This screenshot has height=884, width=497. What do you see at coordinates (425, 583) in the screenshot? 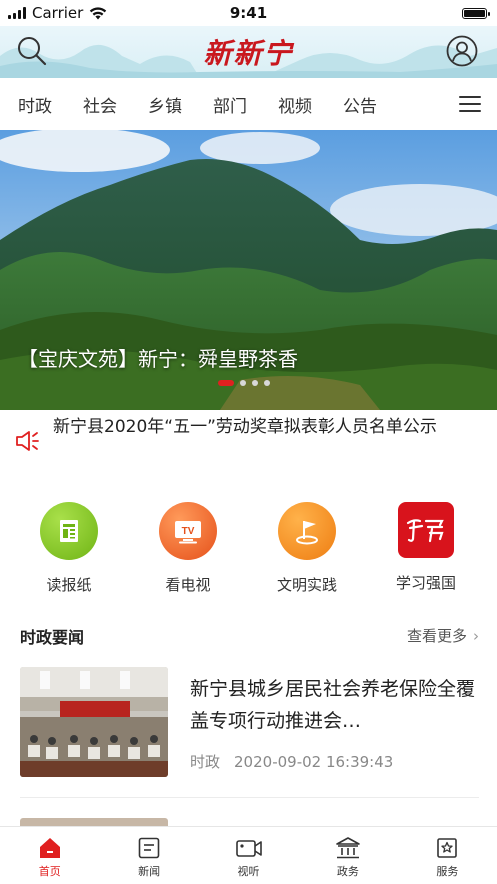
I see `quick-link-label: 学习强国` at bounding box center [425, 583].